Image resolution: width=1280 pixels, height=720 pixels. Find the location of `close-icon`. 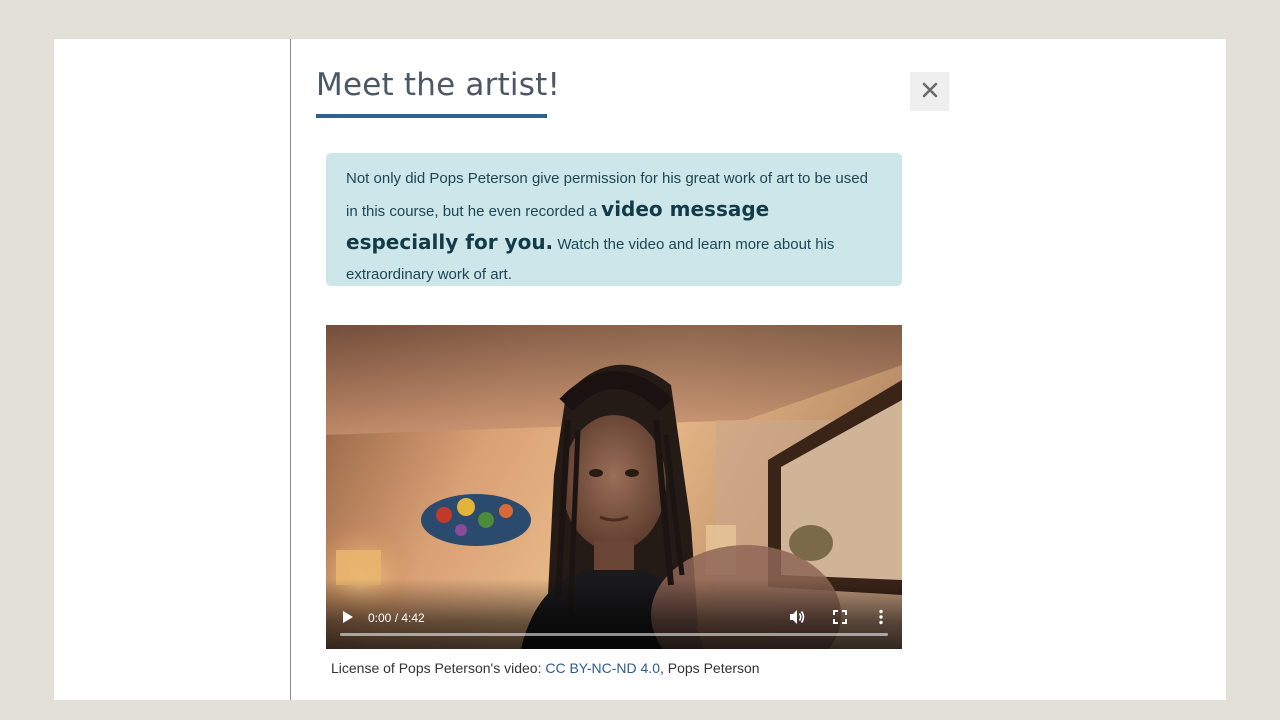

close-icon is located at coordinates (930, 91).